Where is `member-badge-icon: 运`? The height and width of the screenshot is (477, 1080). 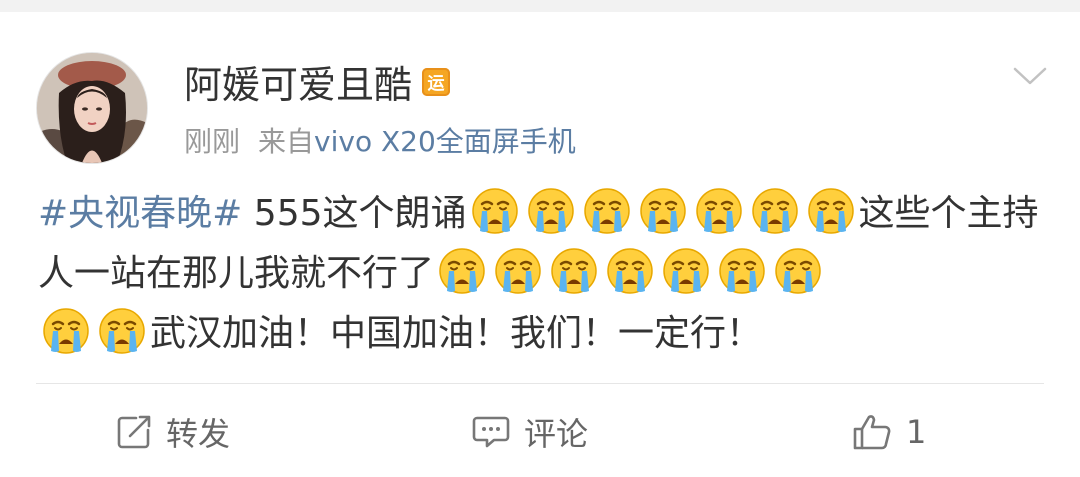 member-badge-icon: 运 is located at coordinates (436, 81).